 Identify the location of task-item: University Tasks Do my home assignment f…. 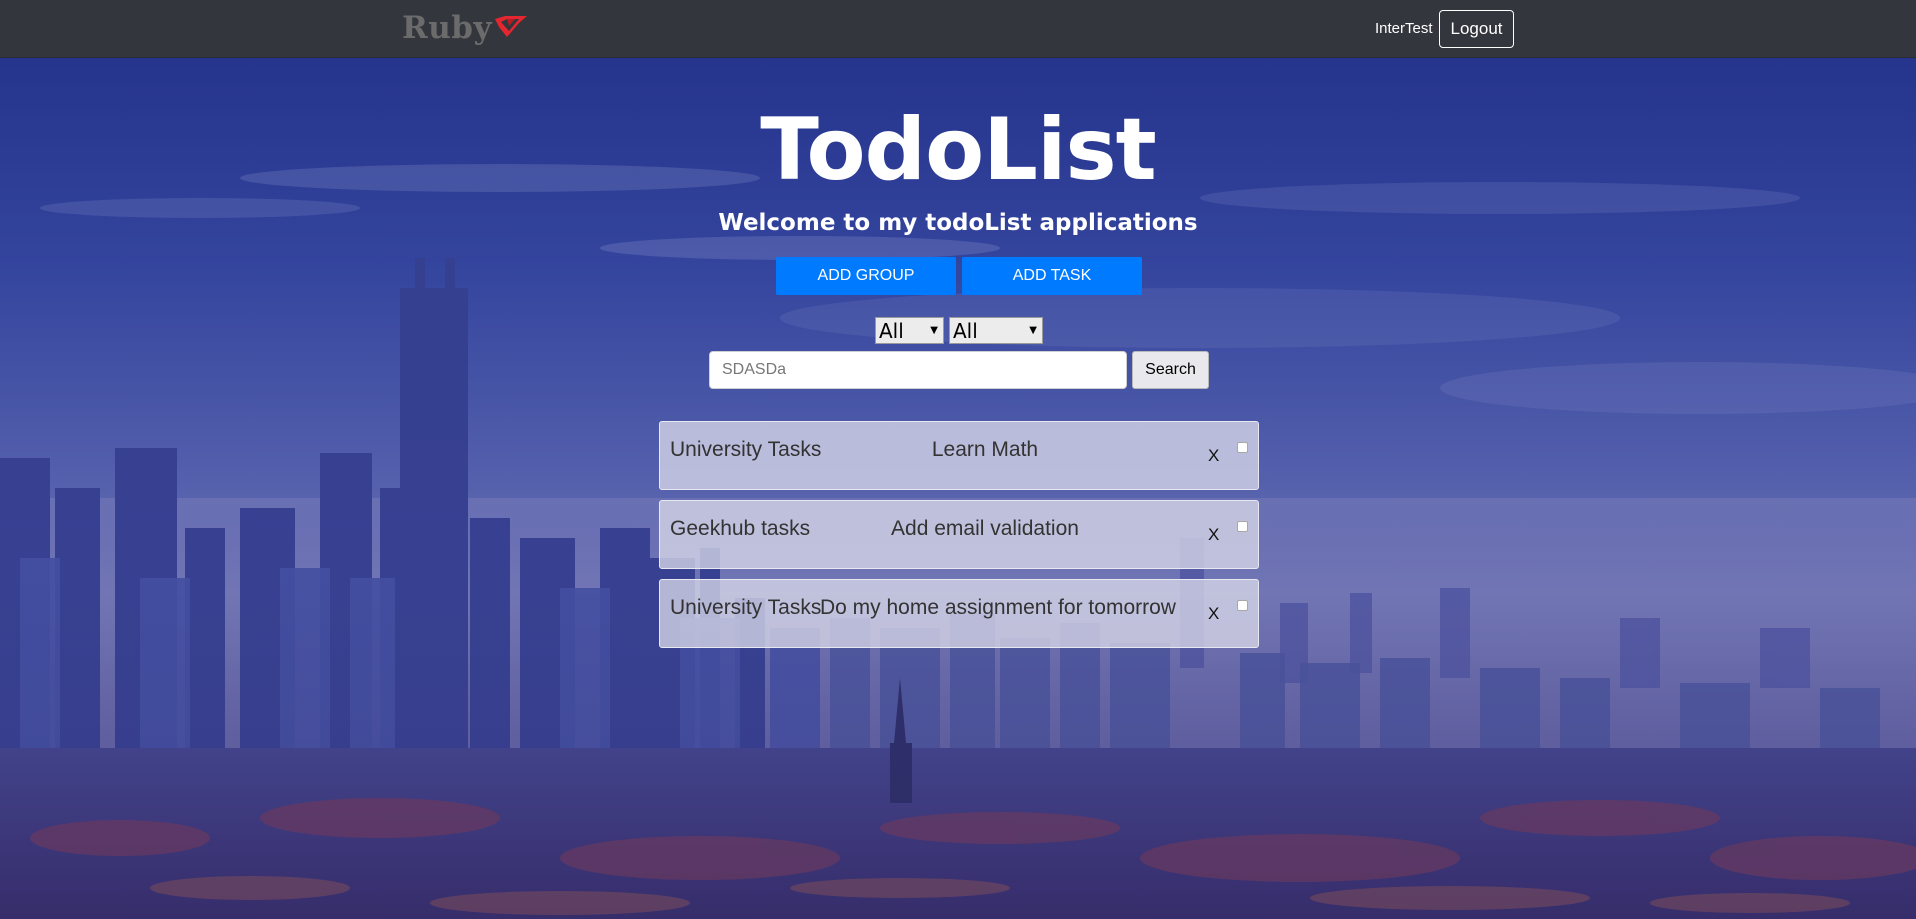
(959, 613).